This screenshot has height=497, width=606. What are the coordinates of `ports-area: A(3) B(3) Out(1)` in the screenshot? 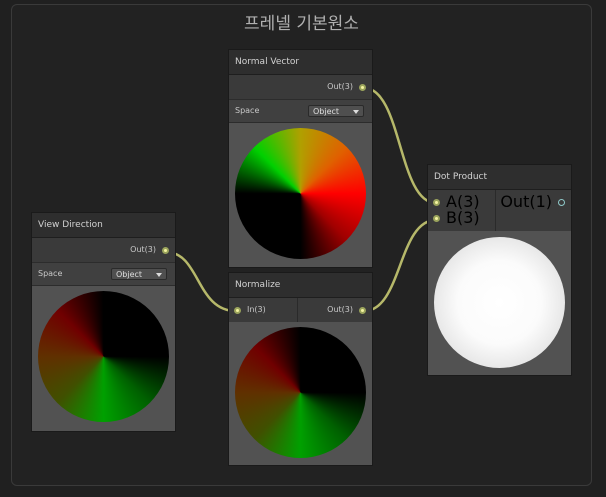 It's located at (499, 210).